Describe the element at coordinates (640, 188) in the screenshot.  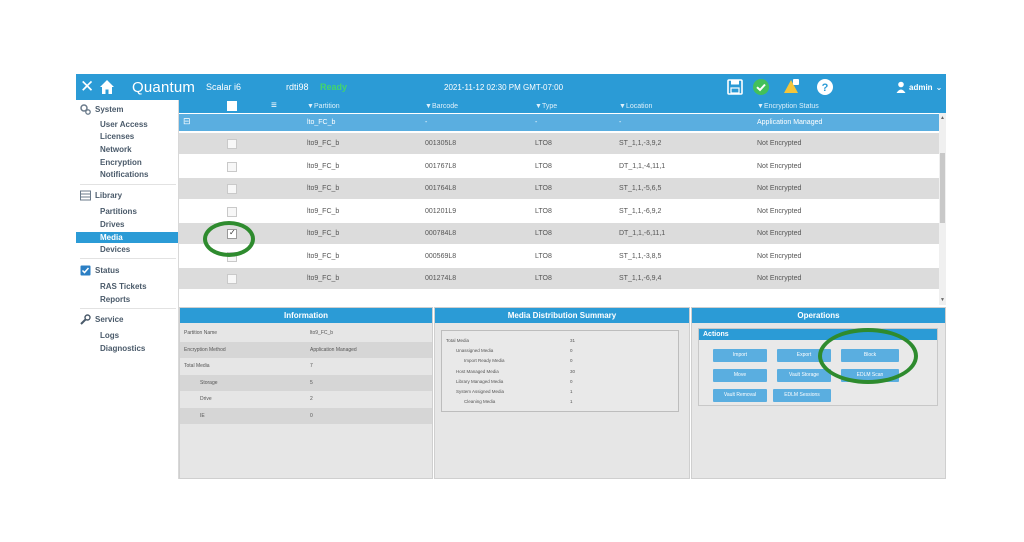
I see `cell-location: ST_1,1,-5,6,5` at that location.